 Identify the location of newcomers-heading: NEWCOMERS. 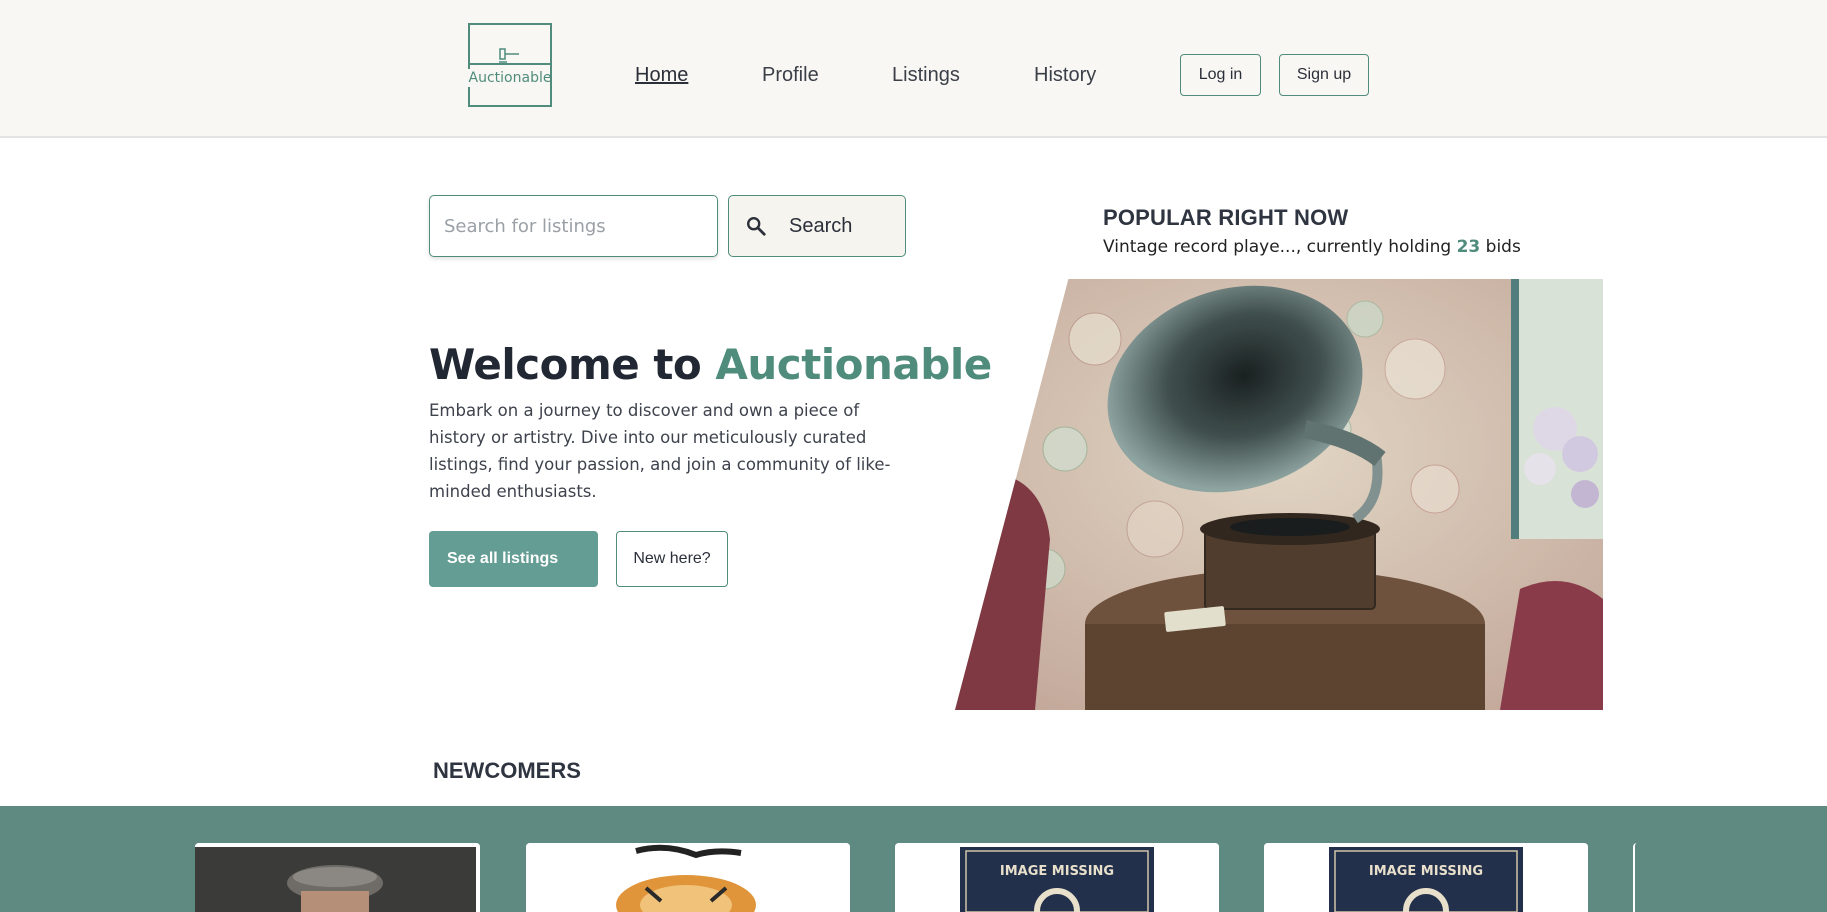
(507, 770).